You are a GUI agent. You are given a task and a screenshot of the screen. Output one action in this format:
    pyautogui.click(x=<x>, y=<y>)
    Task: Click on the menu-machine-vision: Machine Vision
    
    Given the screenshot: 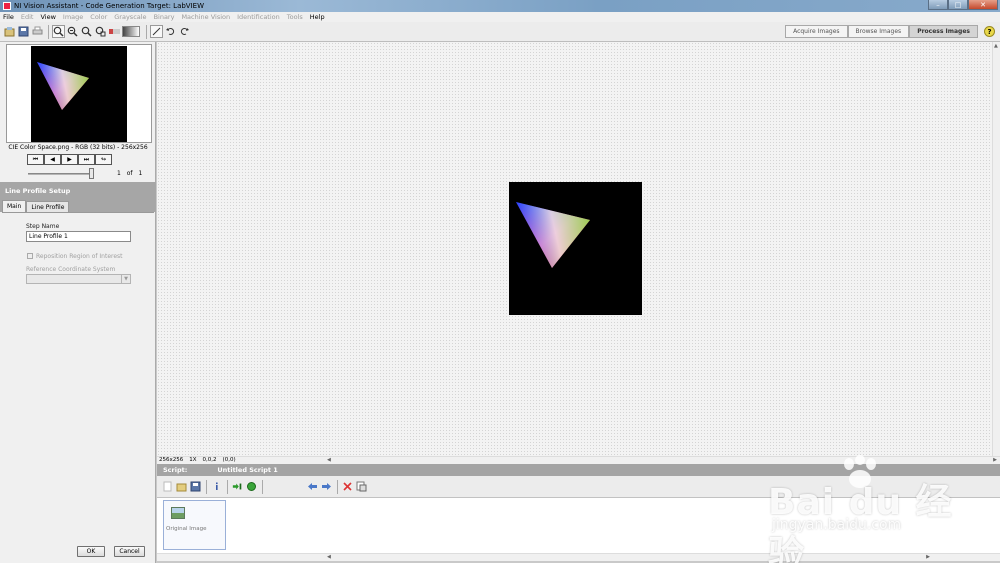 What is the action you would take?
    pyautogui.click(x=205, y=17)
    